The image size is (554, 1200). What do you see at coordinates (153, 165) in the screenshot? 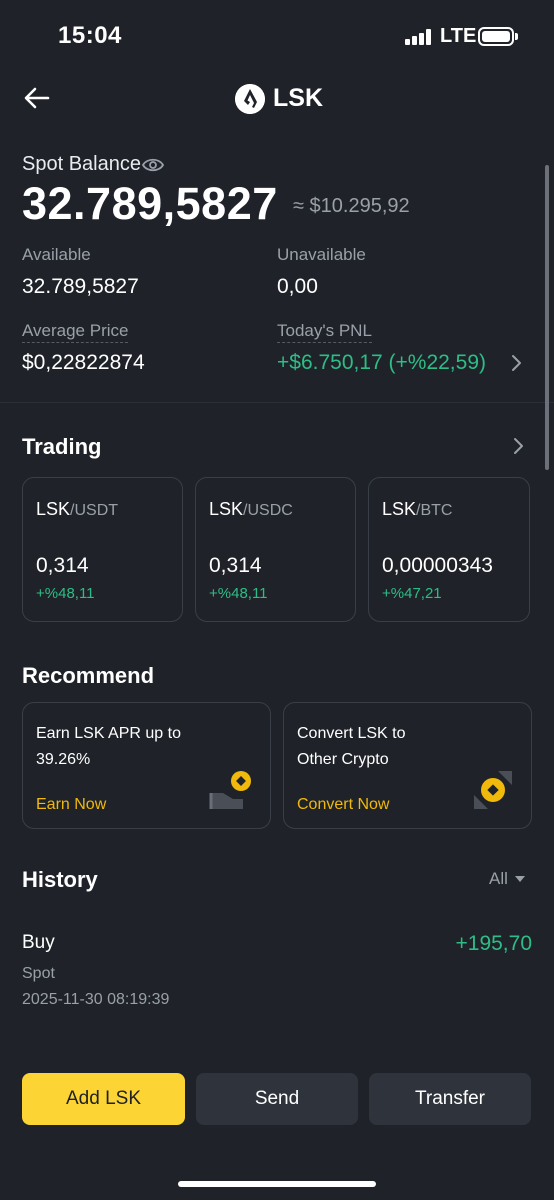
I see `eye-icon` at bounding box center [153, 165].